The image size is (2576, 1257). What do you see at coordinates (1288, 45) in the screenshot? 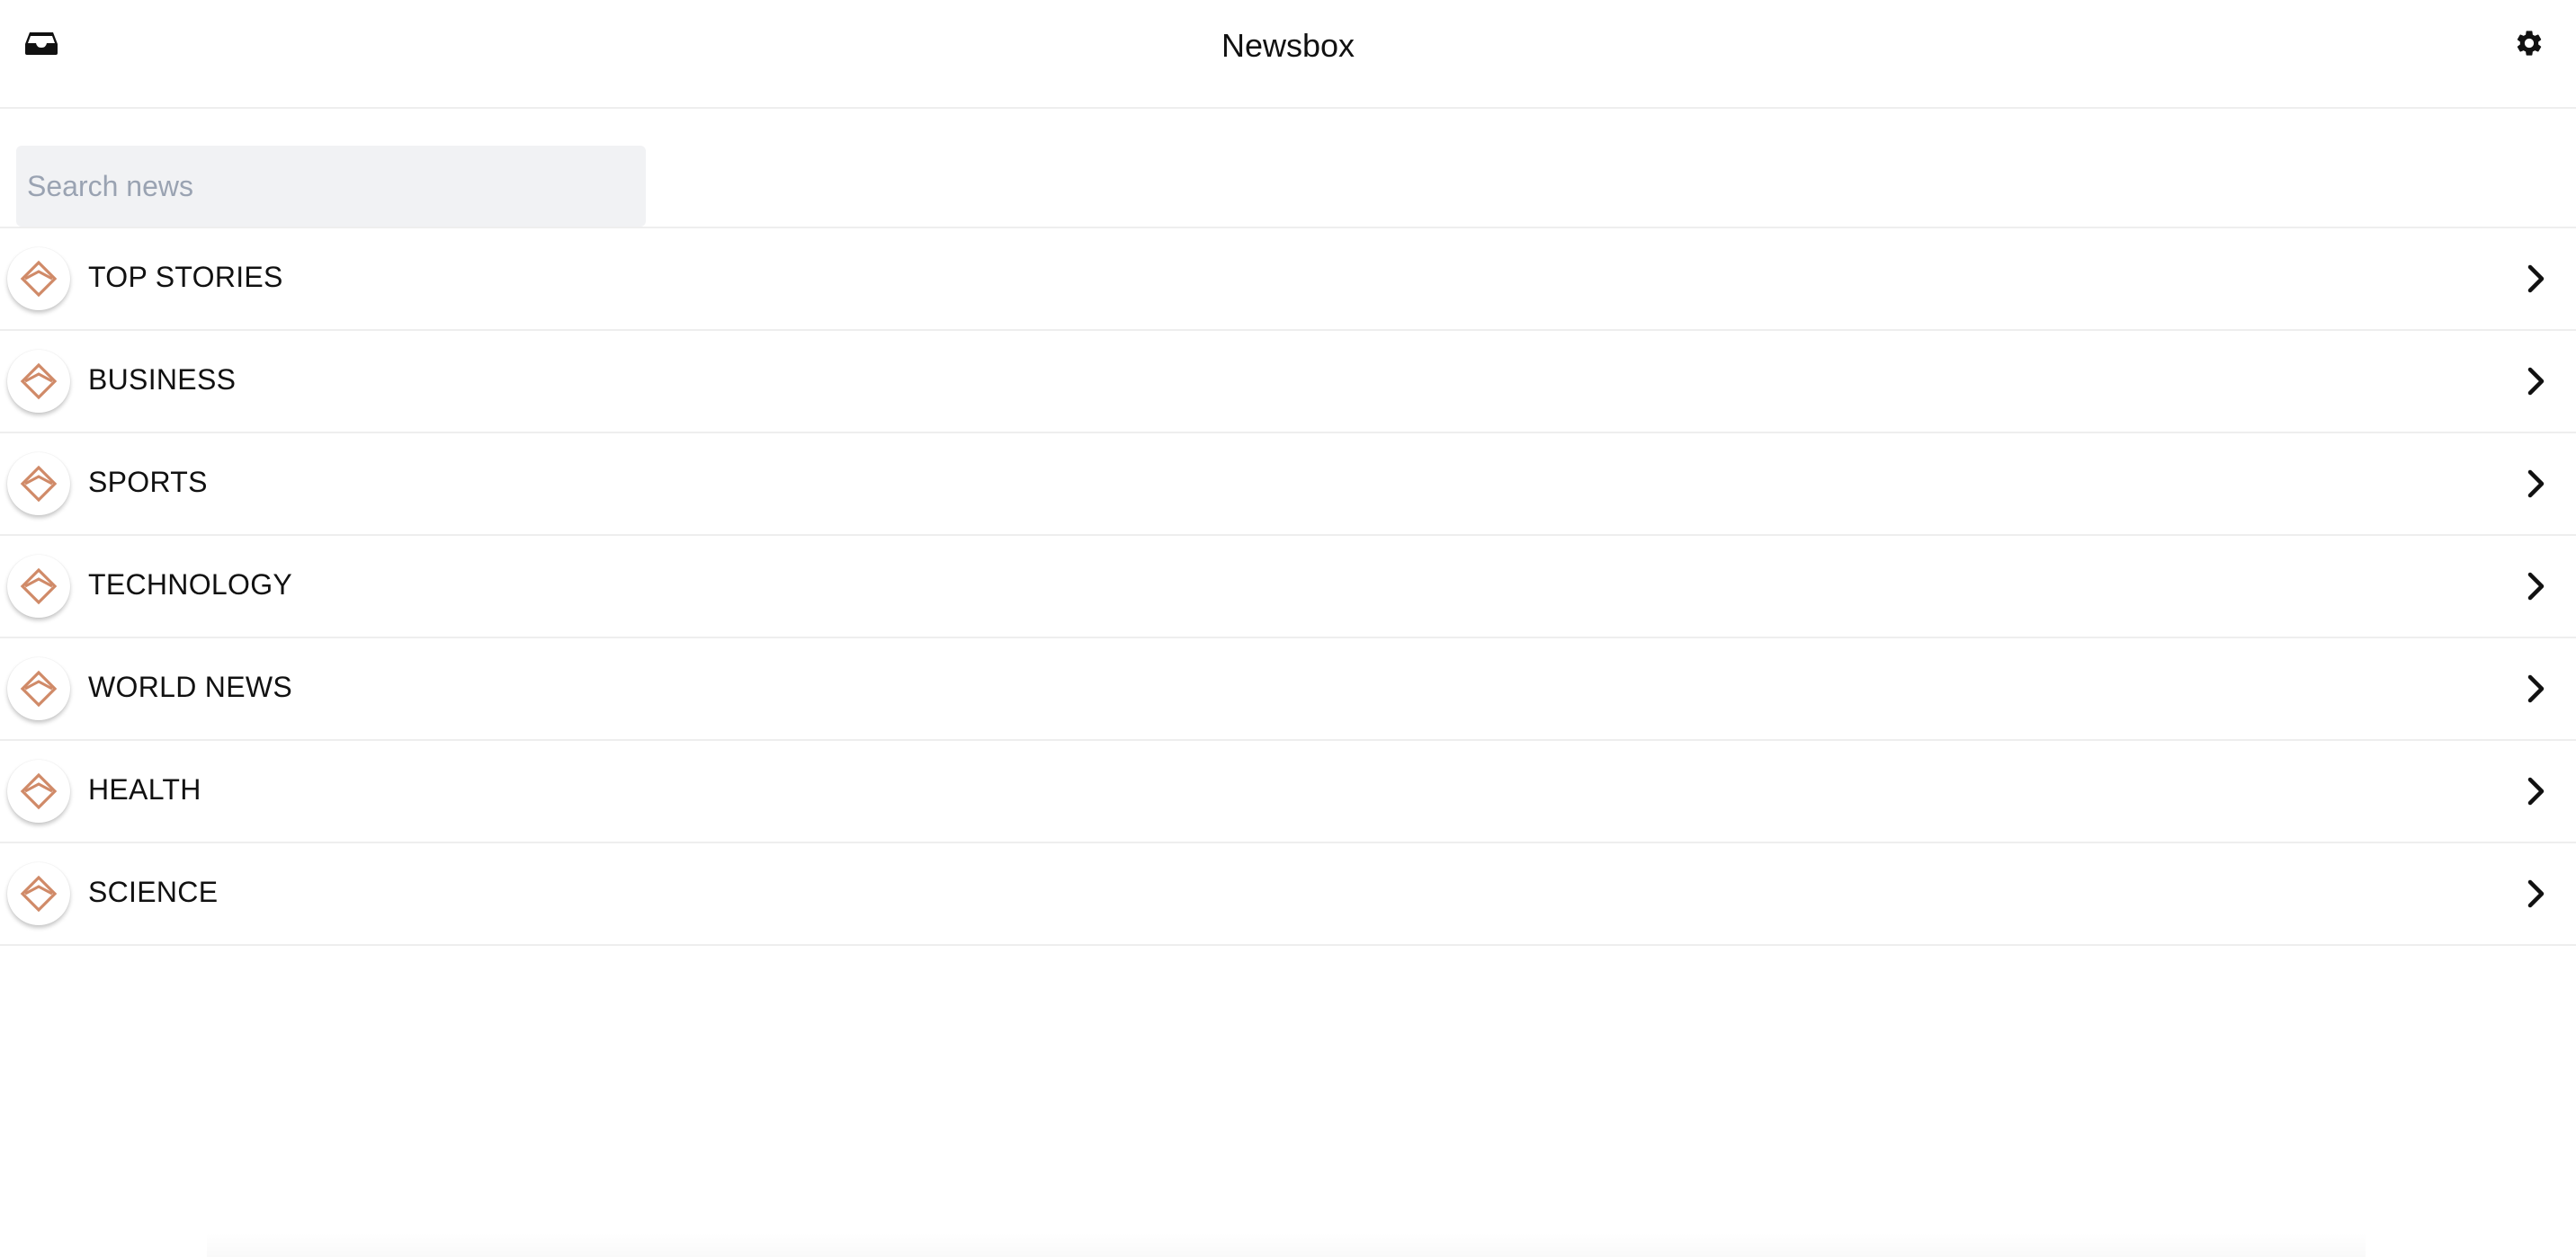
I see `page-title: Newsbox` at bounding box center [1288, 45].